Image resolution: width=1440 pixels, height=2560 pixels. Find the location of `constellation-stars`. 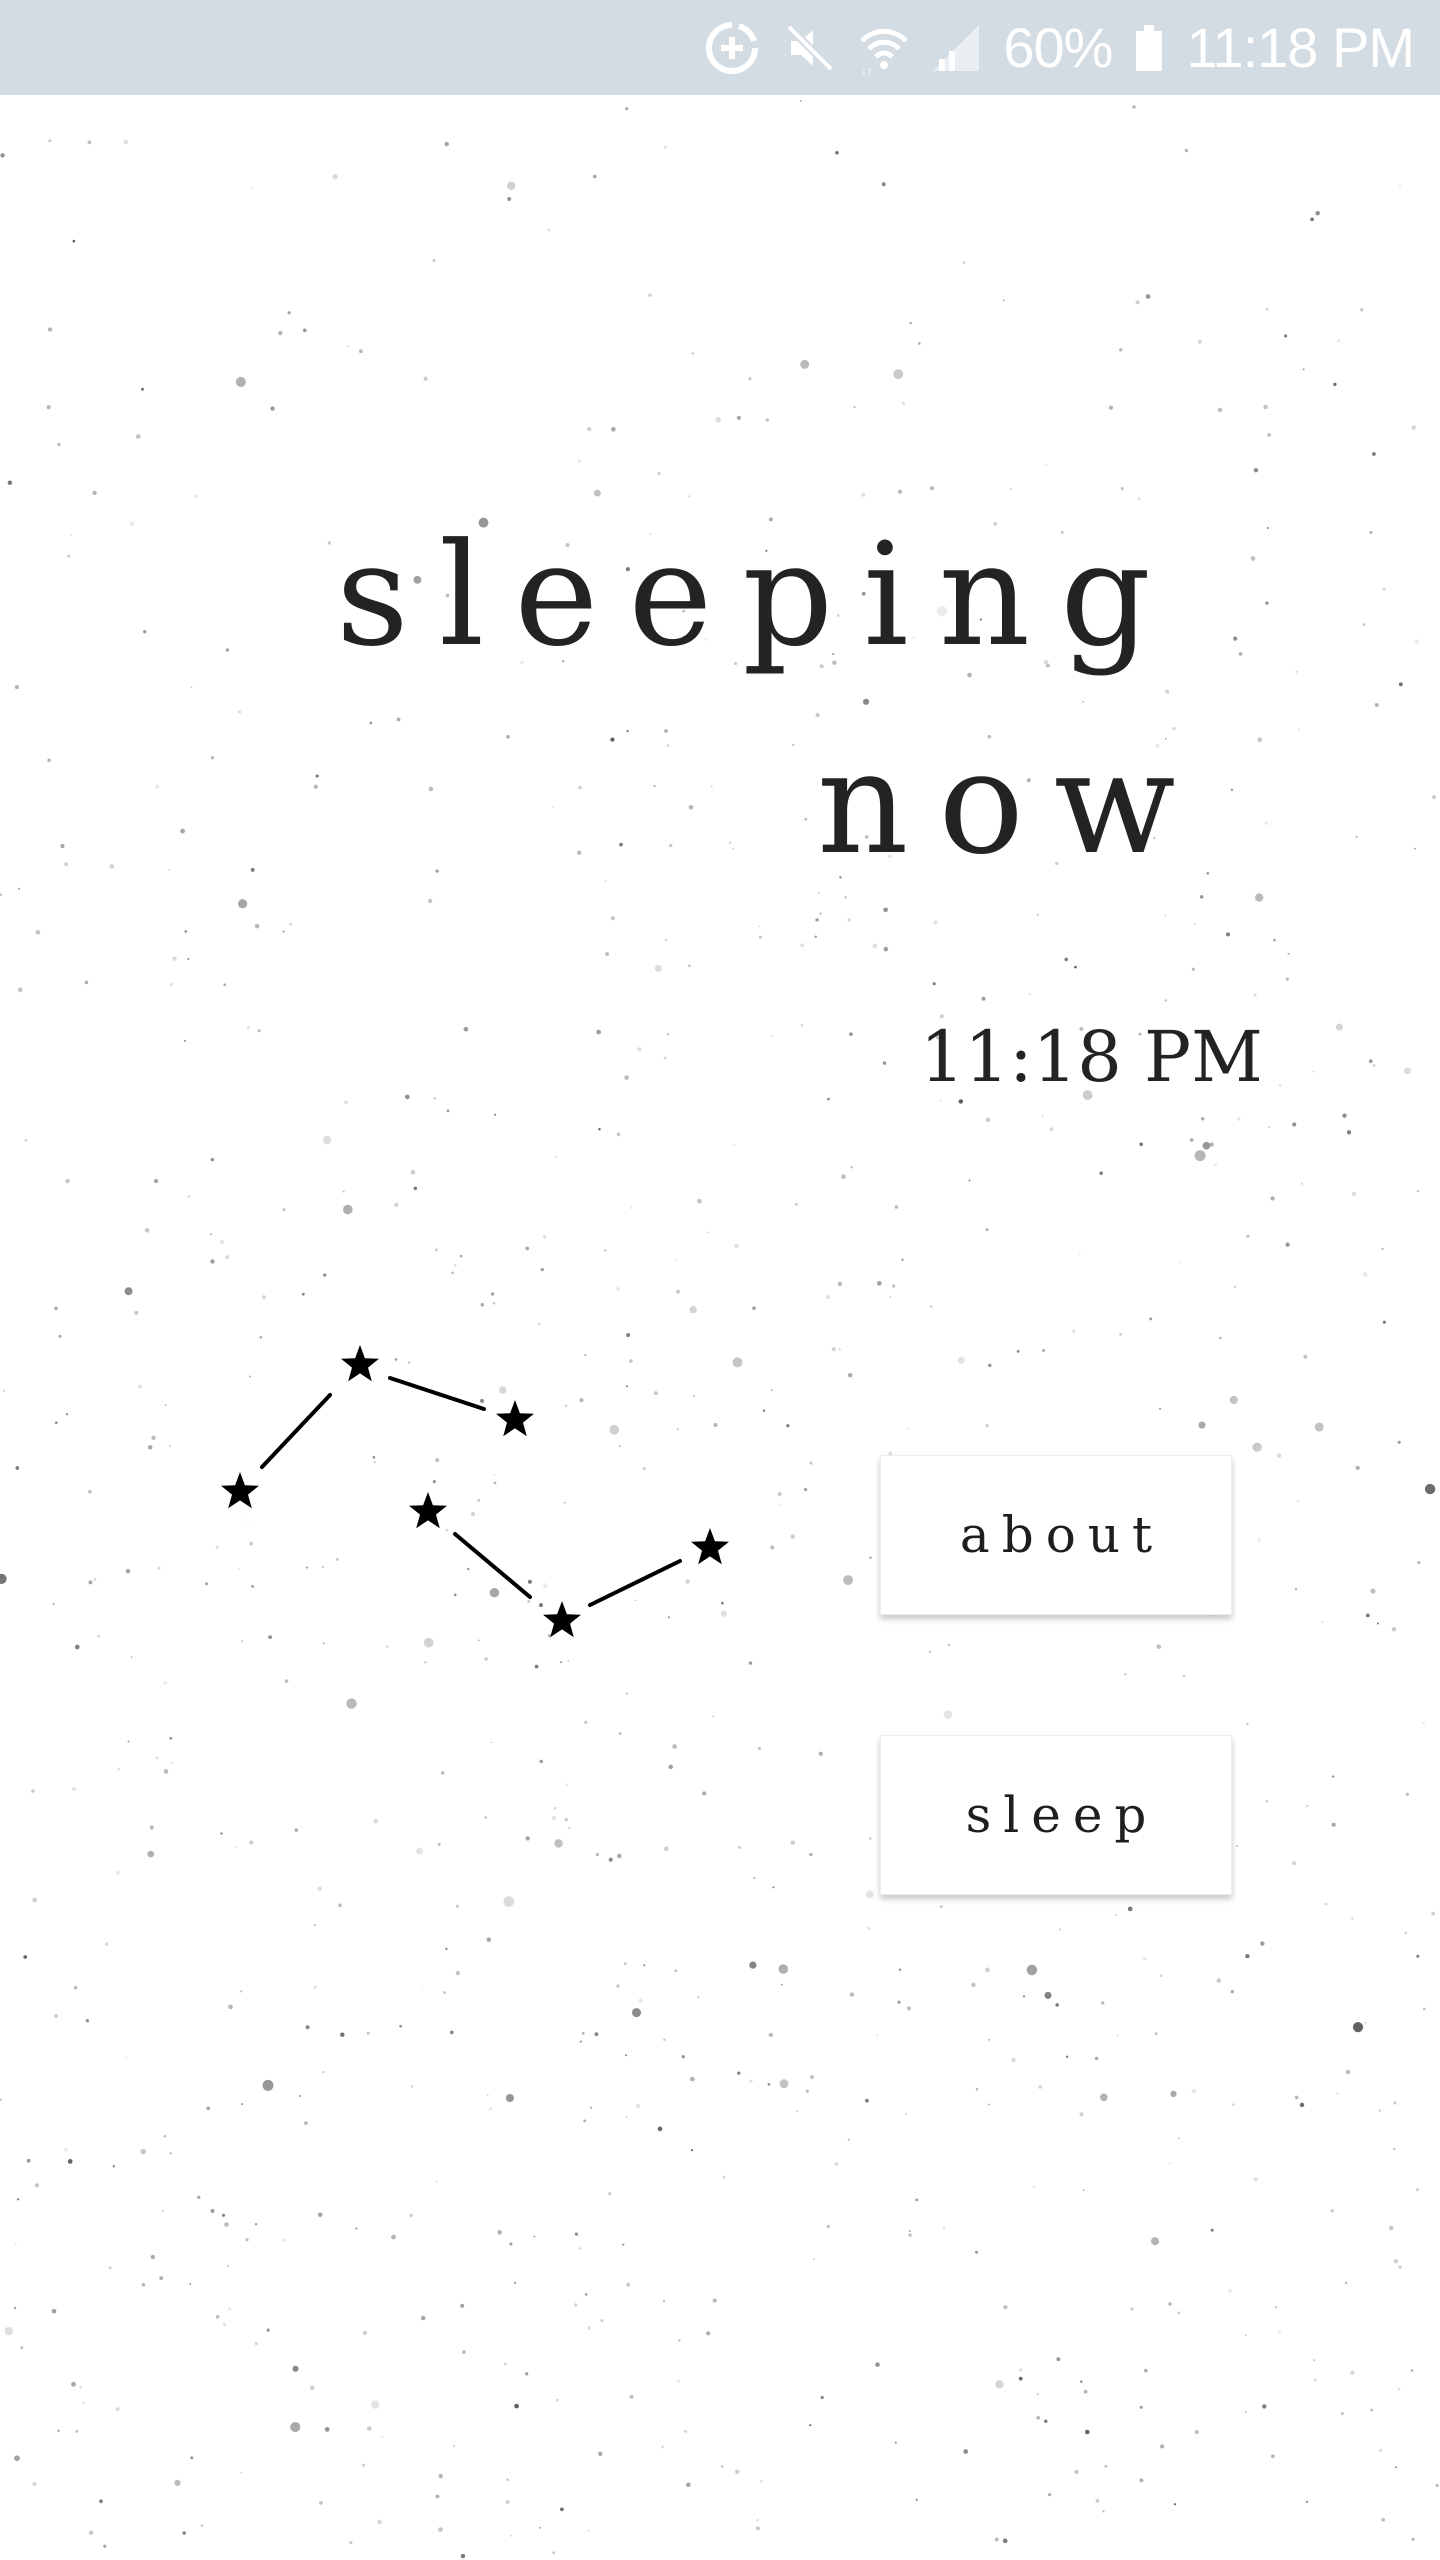

constellation-stars is located at coordinates (475, 1491).